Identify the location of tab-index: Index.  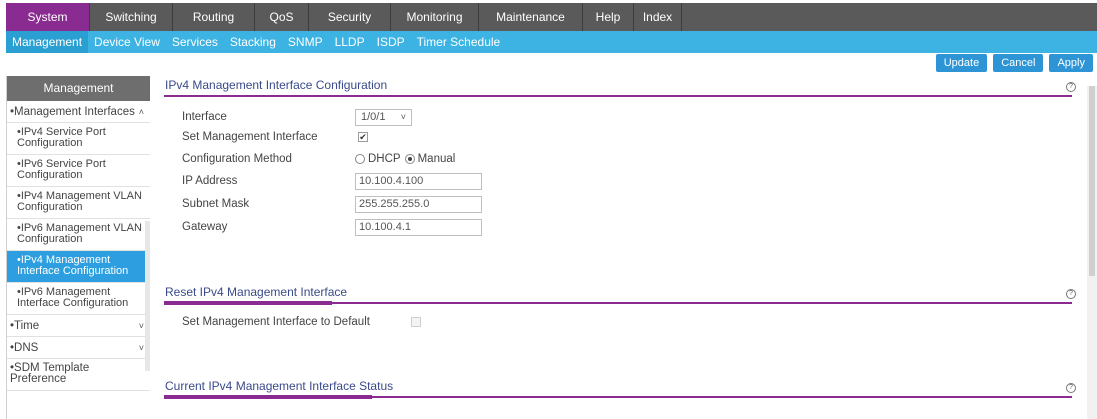
(658, 17).